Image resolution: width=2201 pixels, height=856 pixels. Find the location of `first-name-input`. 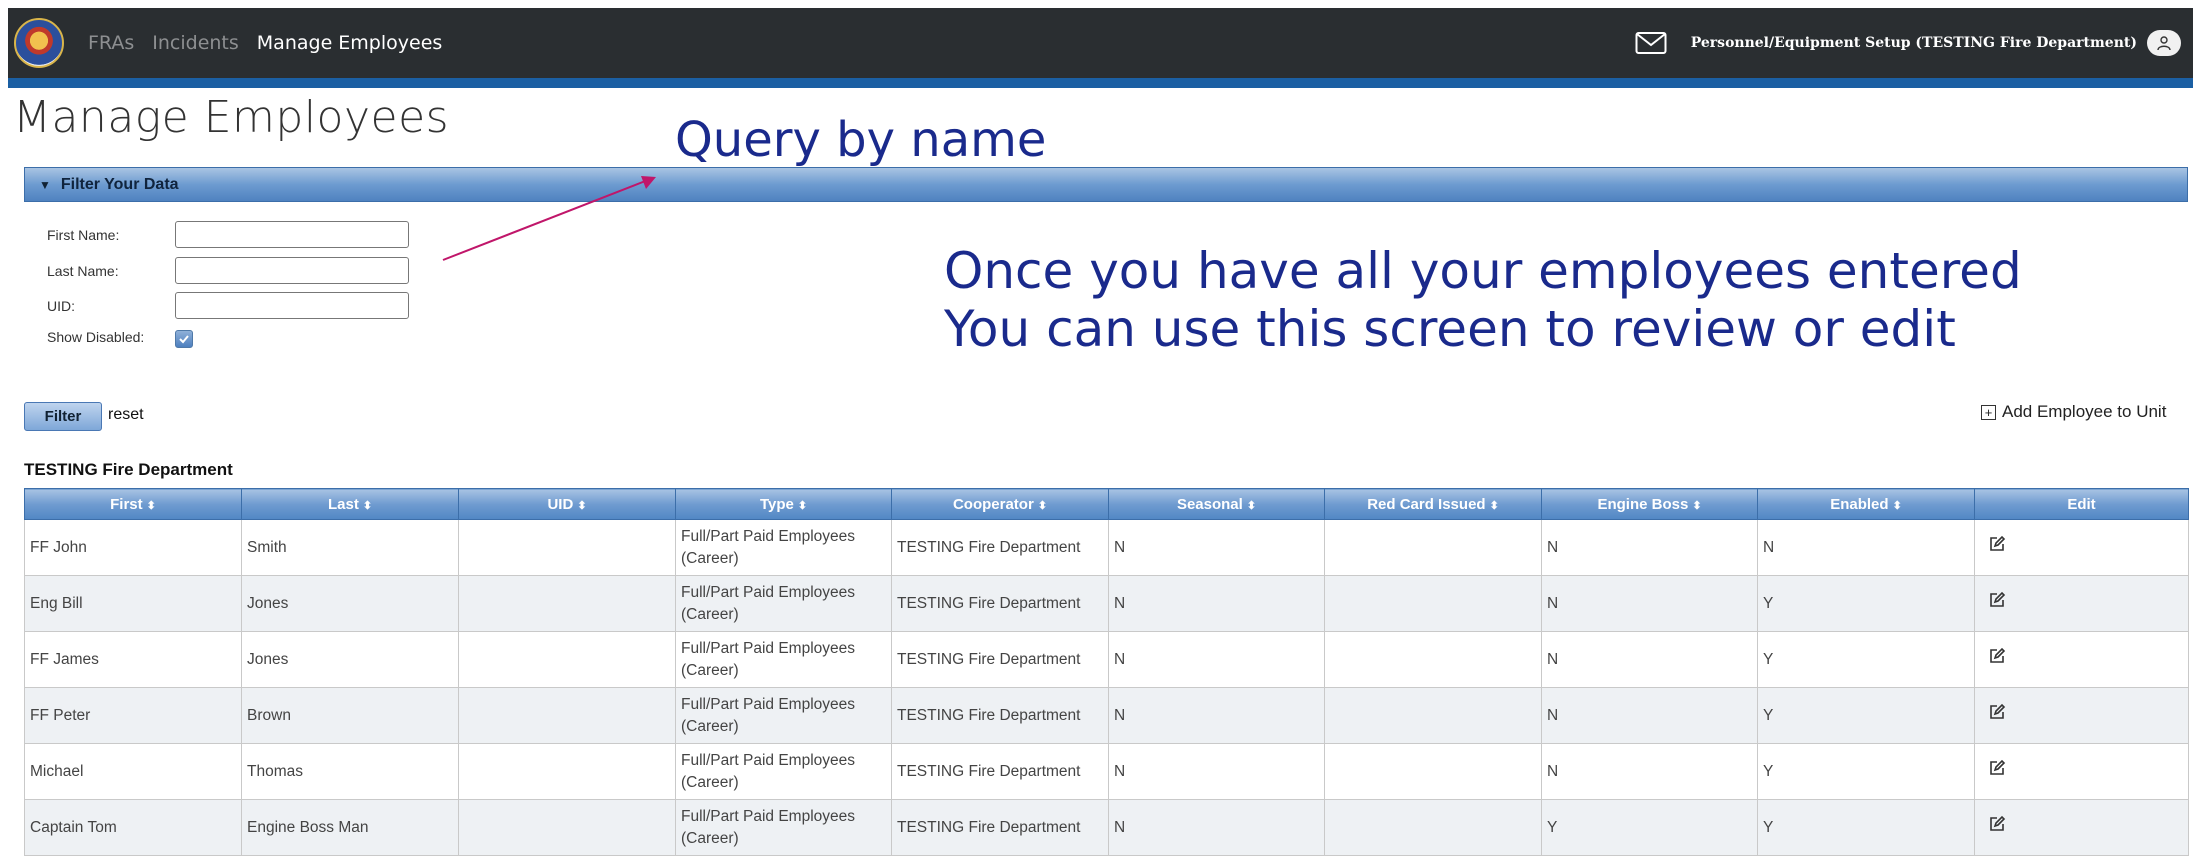

first-name-input is located at coordinates (292, 234).